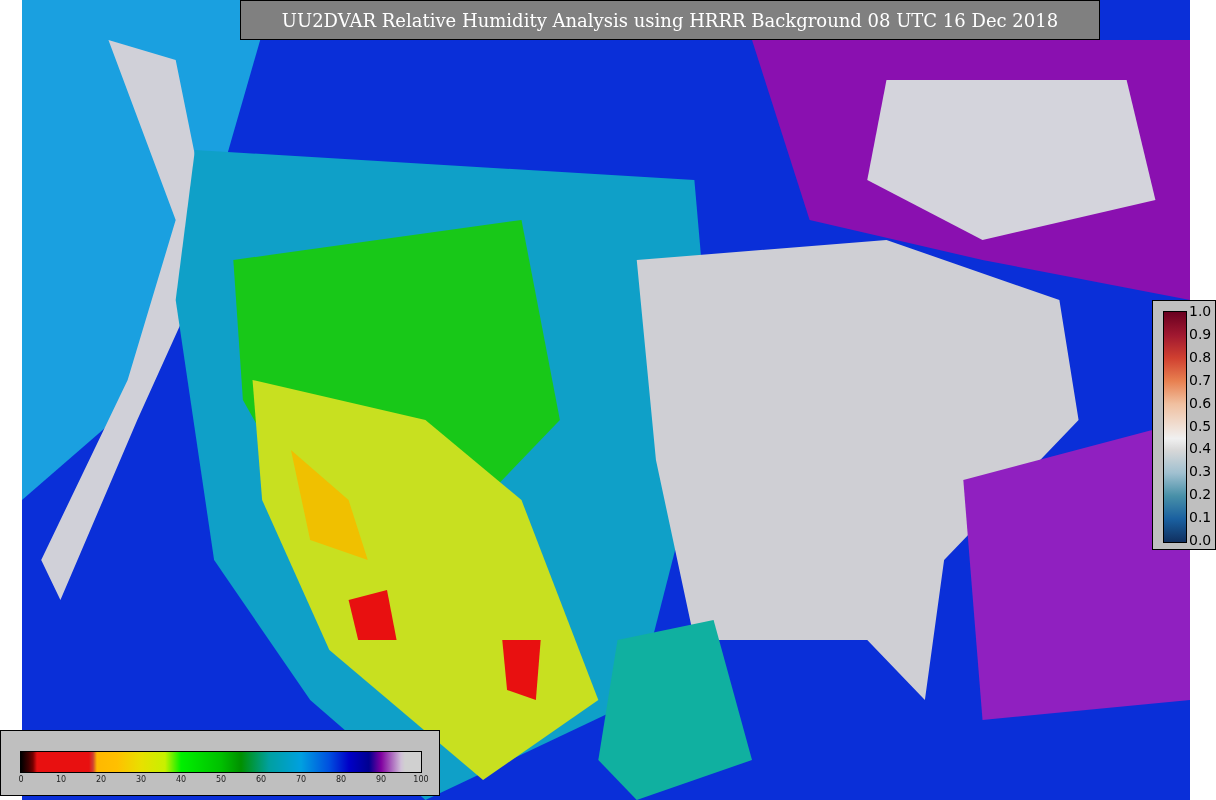 This screenshot has width=1216, height=800. I want to click on tick-label: 90, so click(381, 779).